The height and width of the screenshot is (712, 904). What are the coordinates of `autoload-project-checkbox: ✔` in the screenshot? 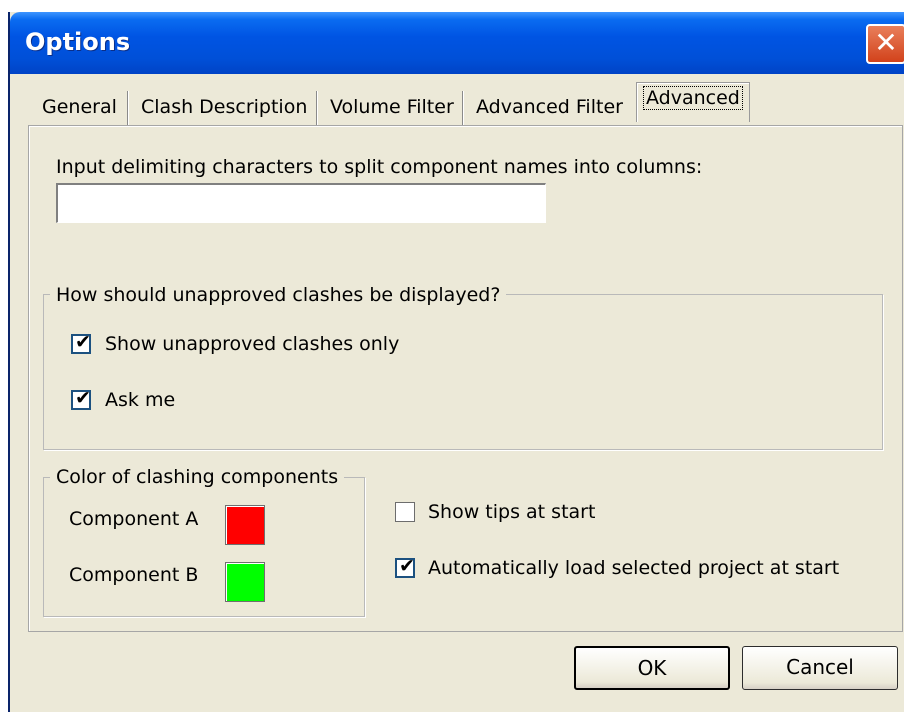 It's located at (405, 566).